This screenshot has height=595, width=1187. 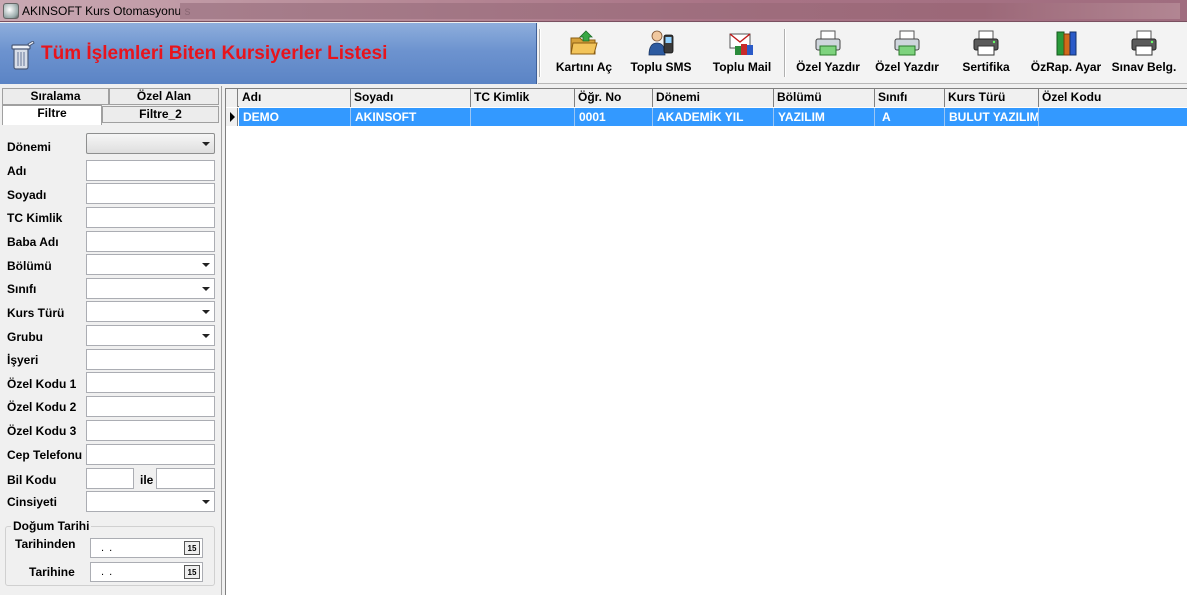 What do you see at coordinates (150, 382) in the screenshot?
I see `ozel-kodu-1-input` at bounding box center [150, 382].